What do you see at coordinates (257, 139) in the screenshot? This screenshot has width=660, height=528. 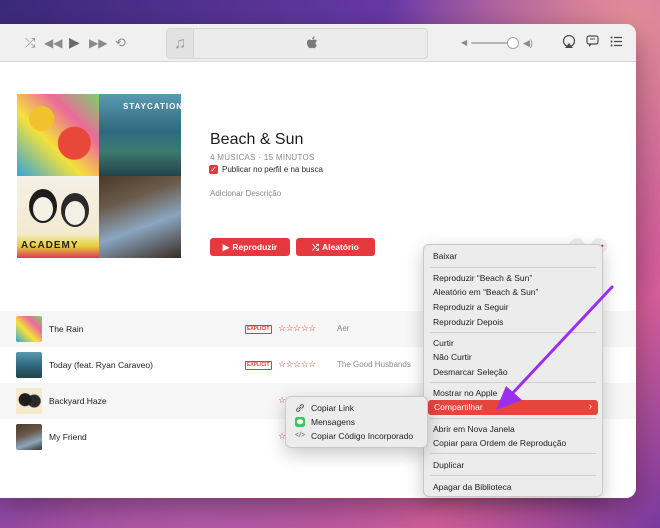 I see `playlist-title: Beach & Sun` at bounding box center [257, 139].